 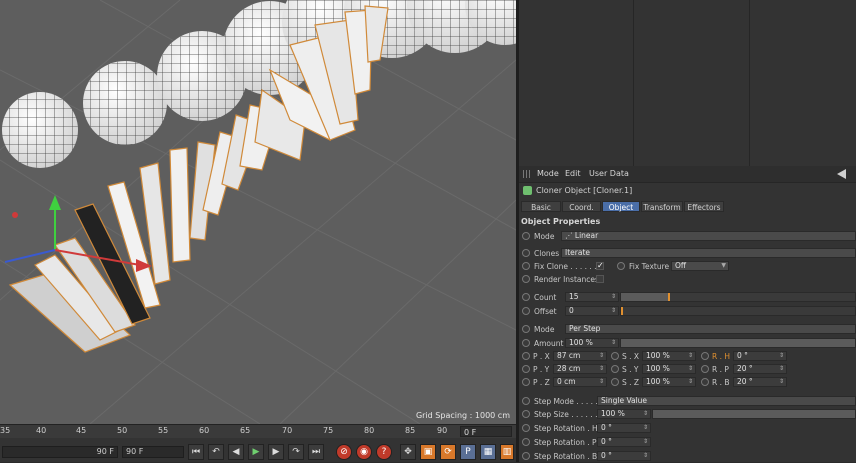 I want to click on grid-key-icon: ▦, so click(x=488, y=452).